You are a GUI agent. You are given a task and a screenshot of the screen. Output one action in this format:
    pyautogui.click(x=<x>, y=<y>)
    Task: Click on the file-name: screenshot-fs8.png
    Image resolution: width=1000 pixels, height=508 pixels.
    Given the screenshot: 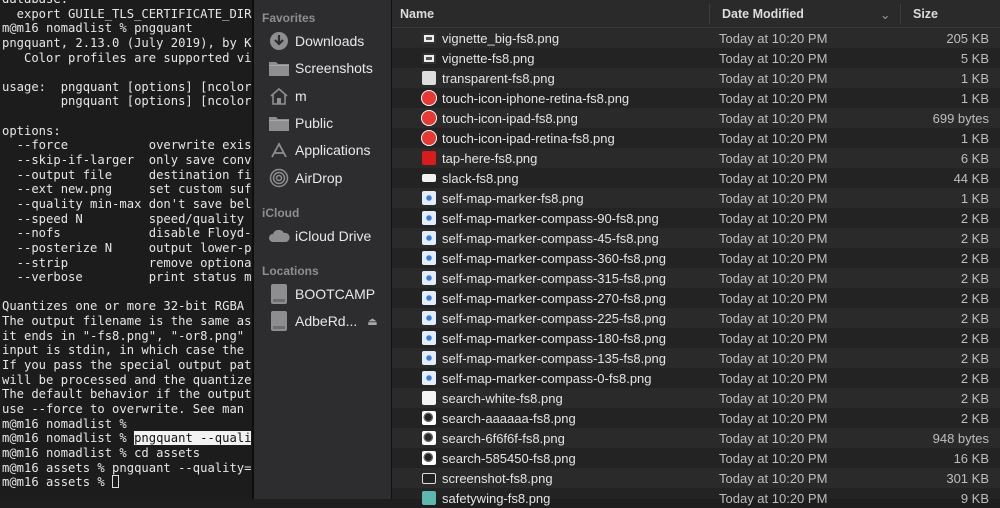 What is the action you would take?
    pyautogui.click(x=497, y=478)
    